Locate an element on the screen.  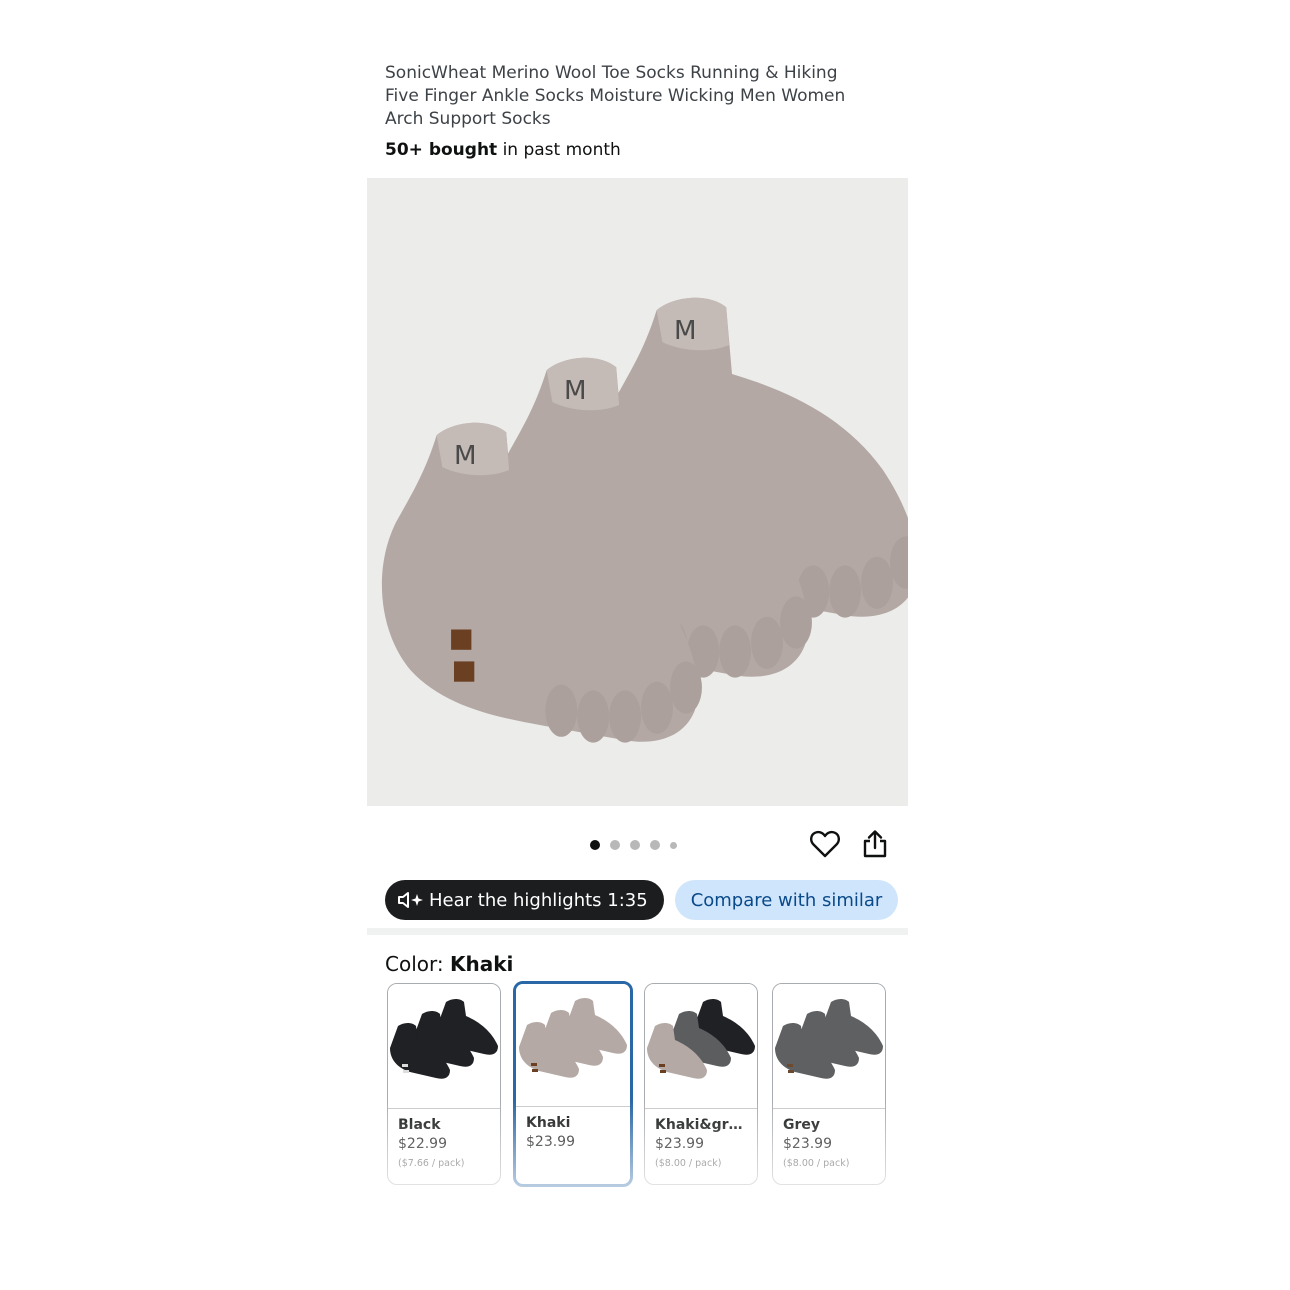
swatch-black: Black $22.99 ($7.66 / pack) is located at coordinates (444, 1084).